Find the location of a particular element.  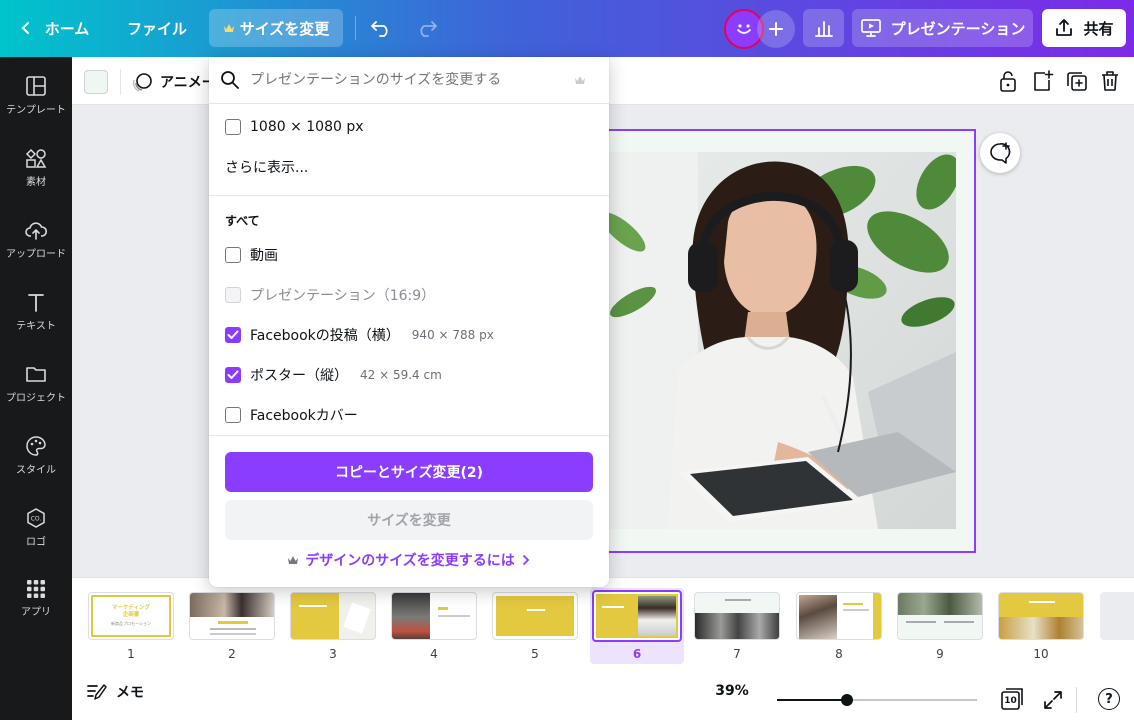

resize-label: サイズを変更 is located at coordinates (284, 28).